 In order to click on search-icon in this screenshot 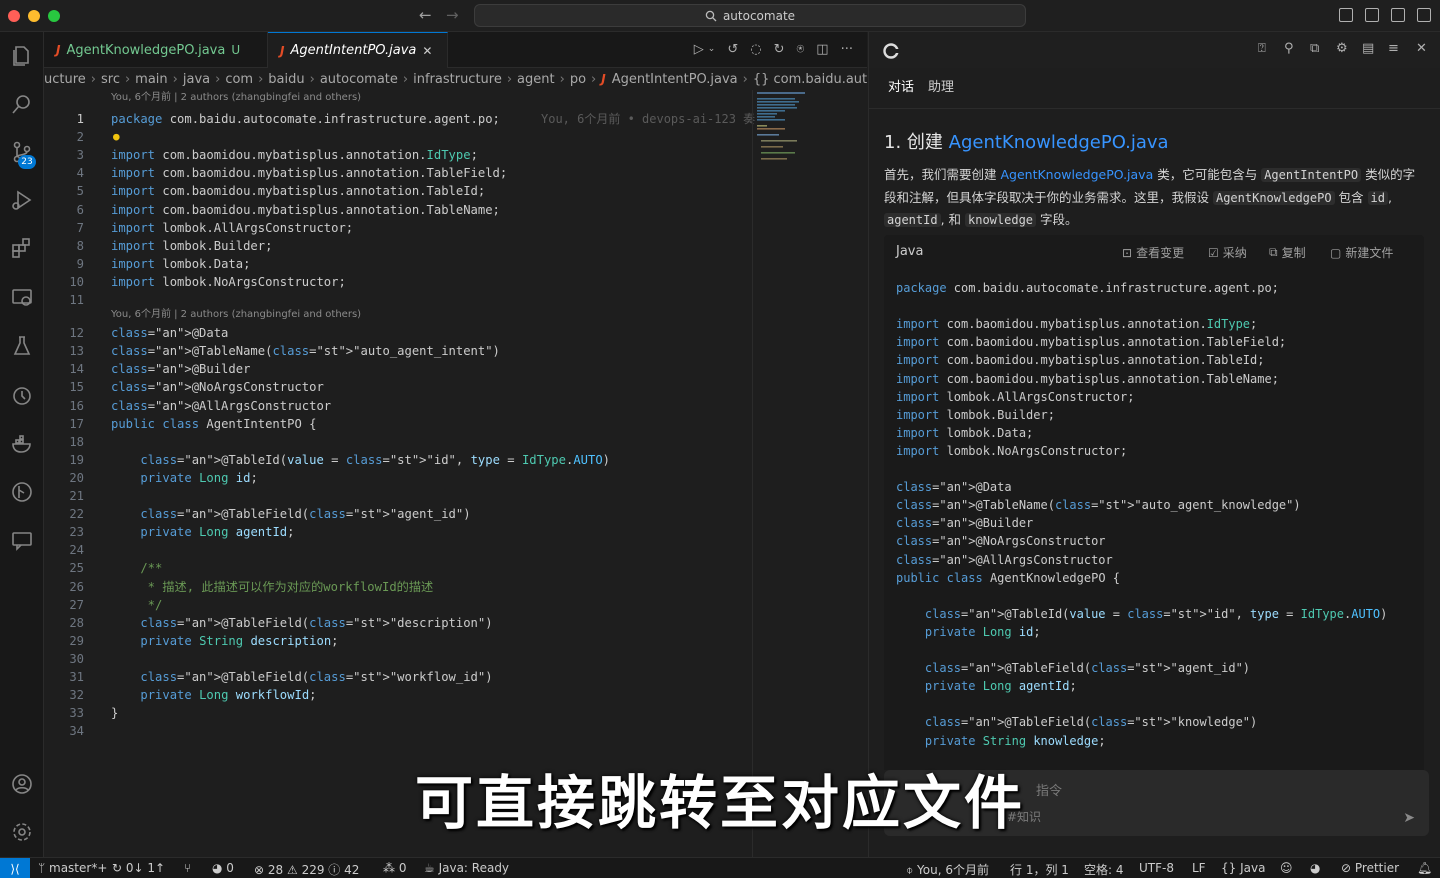, I will do `click(22, 104)`.